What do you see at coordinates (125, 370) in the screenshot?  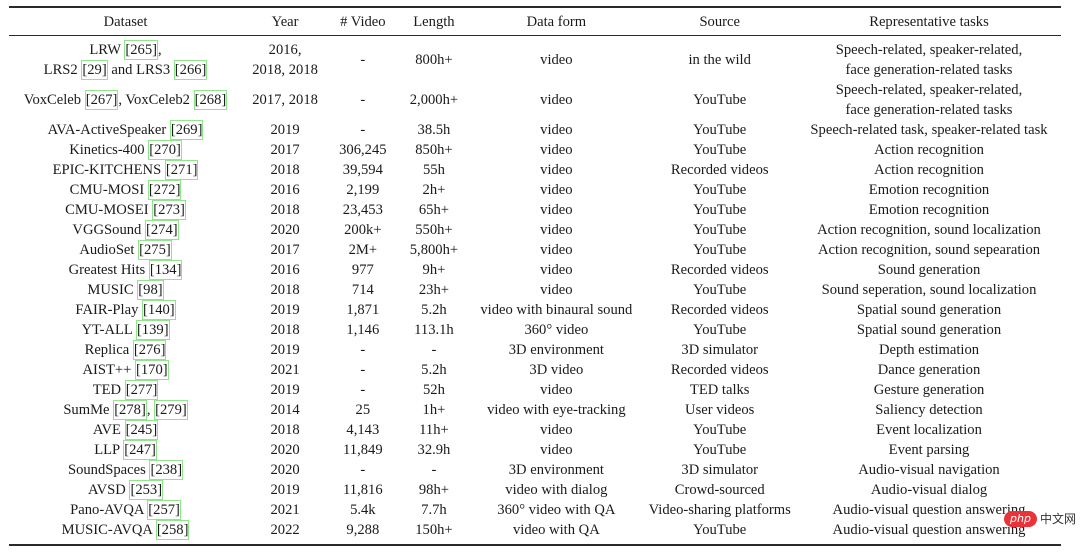 I see `dataset-line: AIST++ [170]` at bounding box center [125, 370].